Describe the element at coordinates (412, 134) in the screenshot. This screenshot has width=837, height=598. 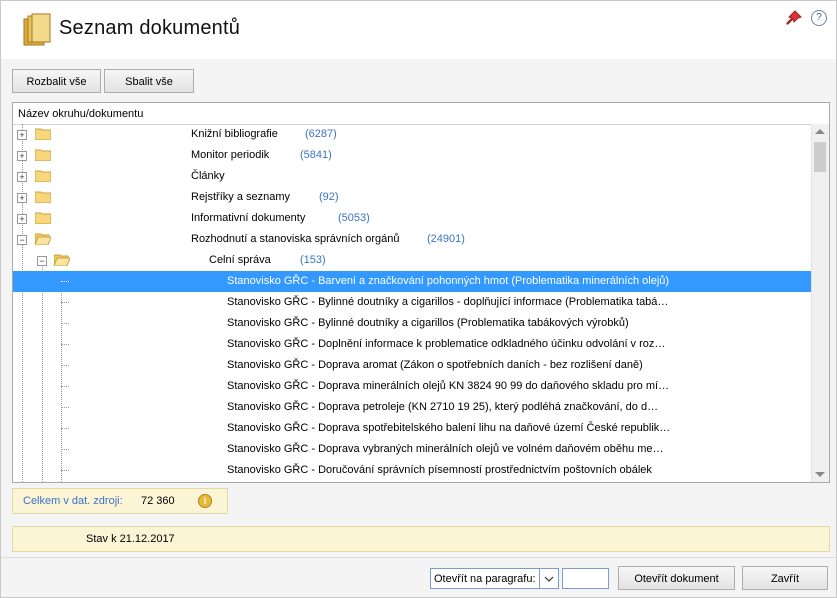
I see `tree-group-row: + Knižní bibliografie (6287)` at that location.